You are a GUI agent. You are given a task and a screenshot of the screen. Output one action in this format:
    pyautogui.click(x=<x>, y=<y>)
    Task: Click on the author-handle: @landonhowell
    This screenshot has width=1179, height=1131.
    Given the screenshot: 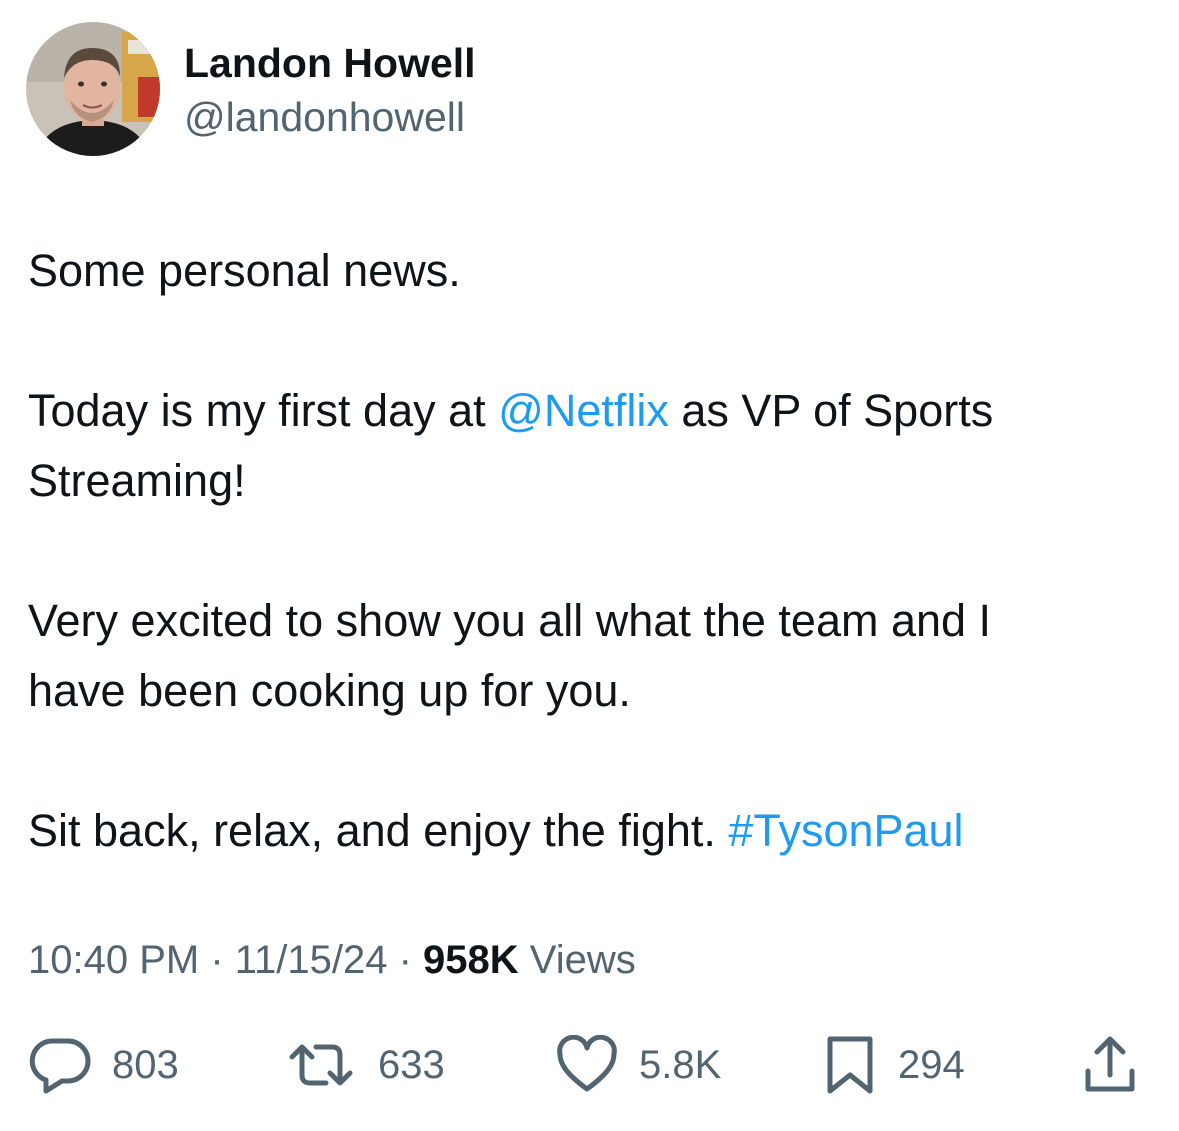 What is the action you would take?
    pyautogui.click(x=324, y=117)
    